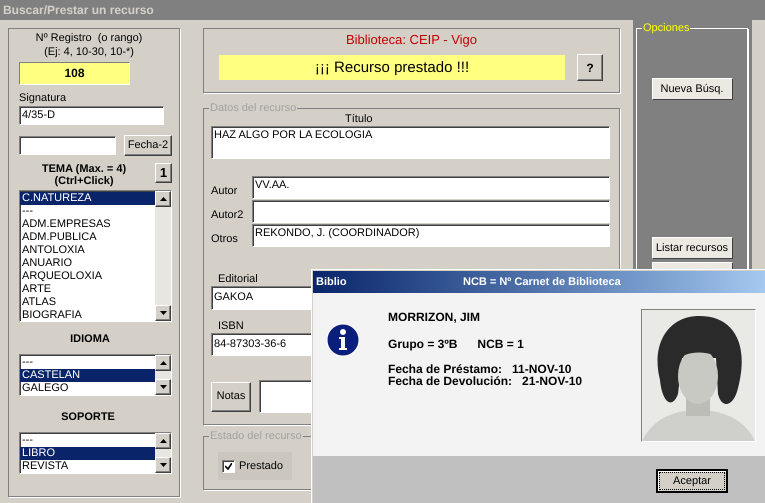 The width and height of the screenshot is (765, 503). Describe the element at coordinates (666, 28) in the screenshot. I see `group-legend: Opciones` at that location.